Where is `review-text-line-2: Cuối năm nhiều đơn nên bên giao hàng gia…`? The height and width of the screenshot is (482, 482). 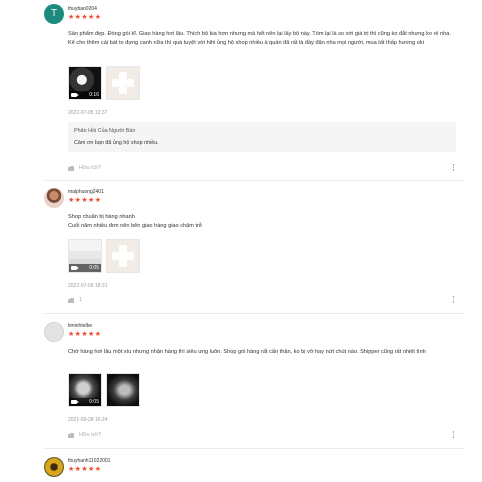
review-text-line-2: Cuối năm nhiều đơn nên bên giao hàng gia… is located at coordinates (135, 226).